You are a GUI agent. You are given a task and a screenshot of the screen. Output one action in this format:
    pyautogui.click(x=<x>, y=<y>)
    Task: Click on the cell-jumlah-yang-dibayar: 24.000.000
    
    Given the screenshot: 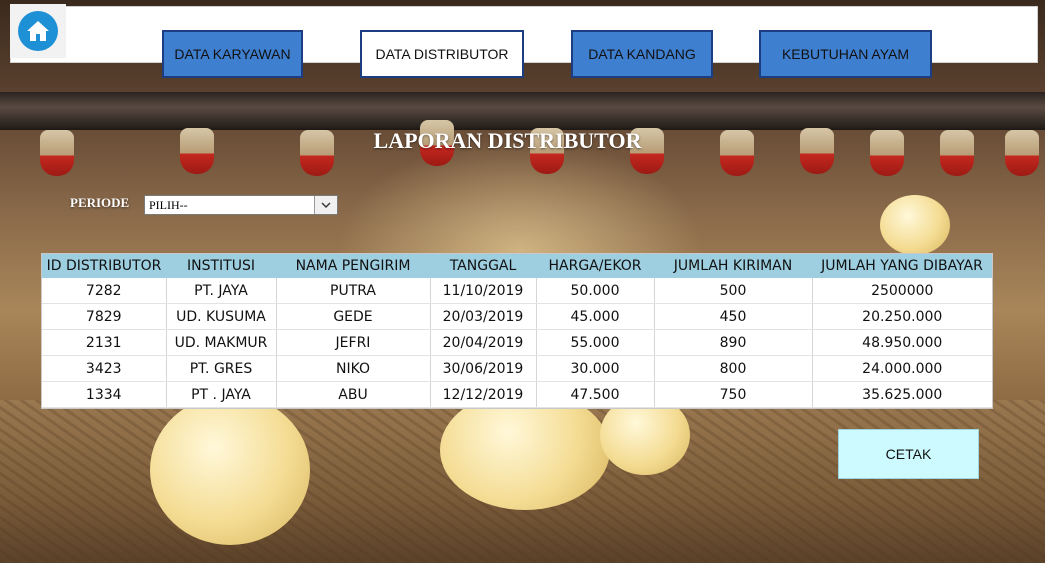 What is the action you would take?
    pyautogui.click(x=902, y=368)
    